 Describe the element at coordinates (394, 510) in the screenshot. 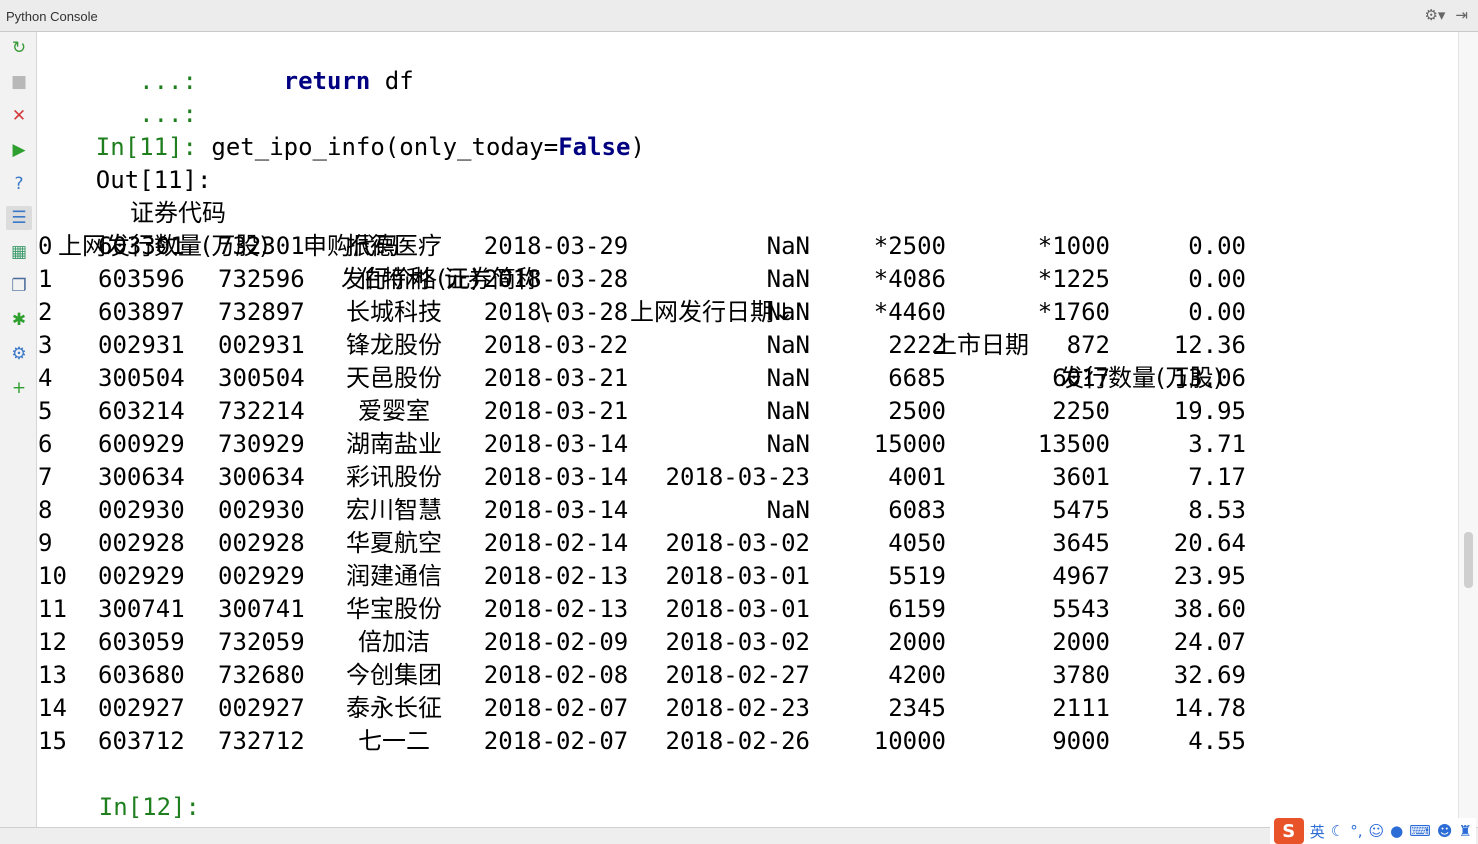

I see `table-cell: 宏川智慧` at that location.